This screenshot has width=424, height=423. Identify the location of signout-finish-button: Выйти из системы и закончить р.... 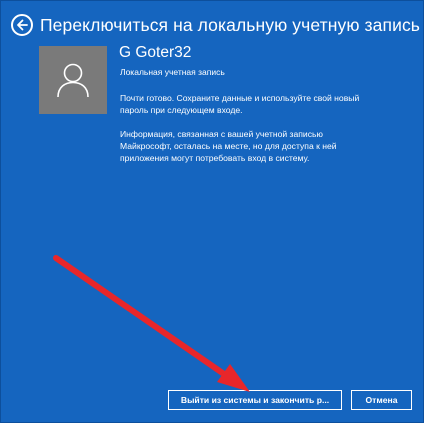
(255, 400).